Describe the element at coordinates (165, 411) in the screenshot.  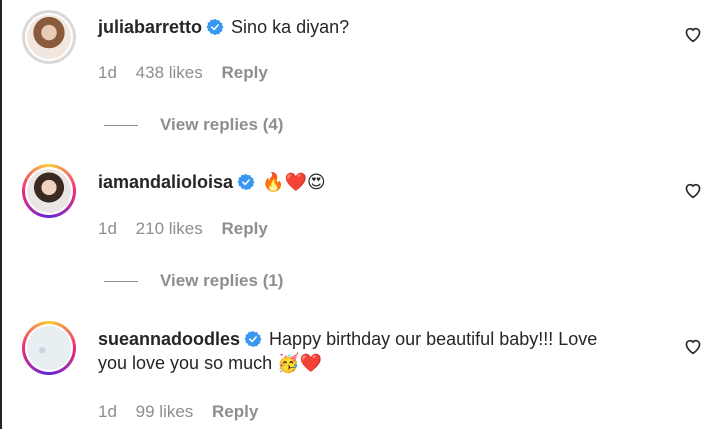
I see `likes-count: 99 likes` at that location.